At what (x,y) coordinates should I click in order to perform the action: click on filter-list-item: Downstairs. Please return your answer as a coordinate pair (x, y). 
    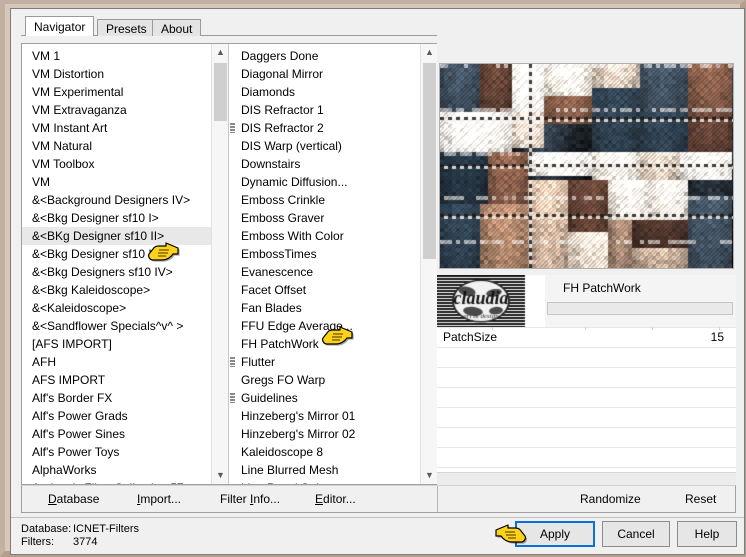
    Looking at the image, I should click on (324, 164).